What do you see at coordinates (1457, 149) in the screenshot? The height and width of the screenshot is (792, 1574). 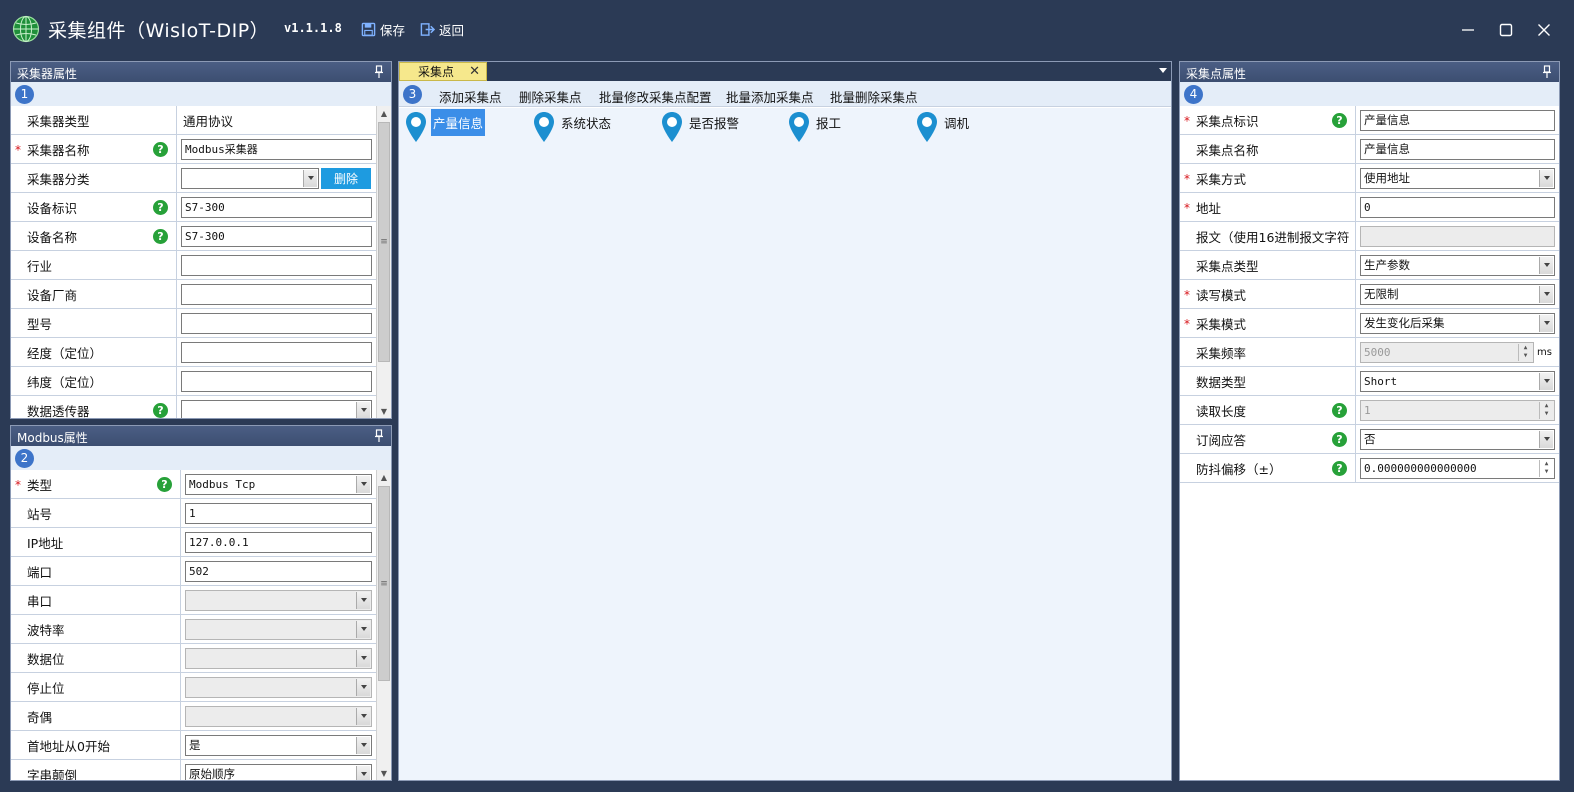 I see `point-name-input: 产量信息` at bounding box center [1457, 149].